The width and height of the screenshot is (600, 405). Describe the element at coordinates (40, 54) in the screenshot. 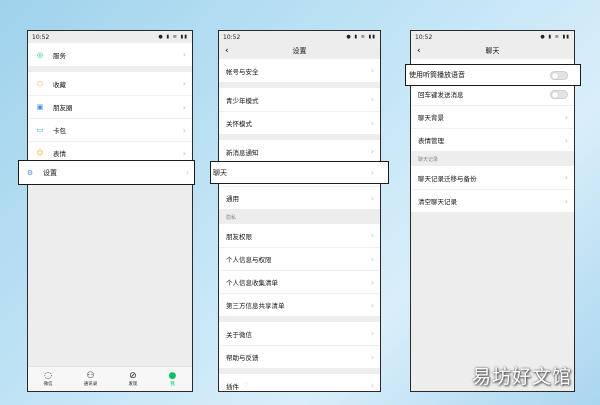

I see `service-icon: ◎` at that location.